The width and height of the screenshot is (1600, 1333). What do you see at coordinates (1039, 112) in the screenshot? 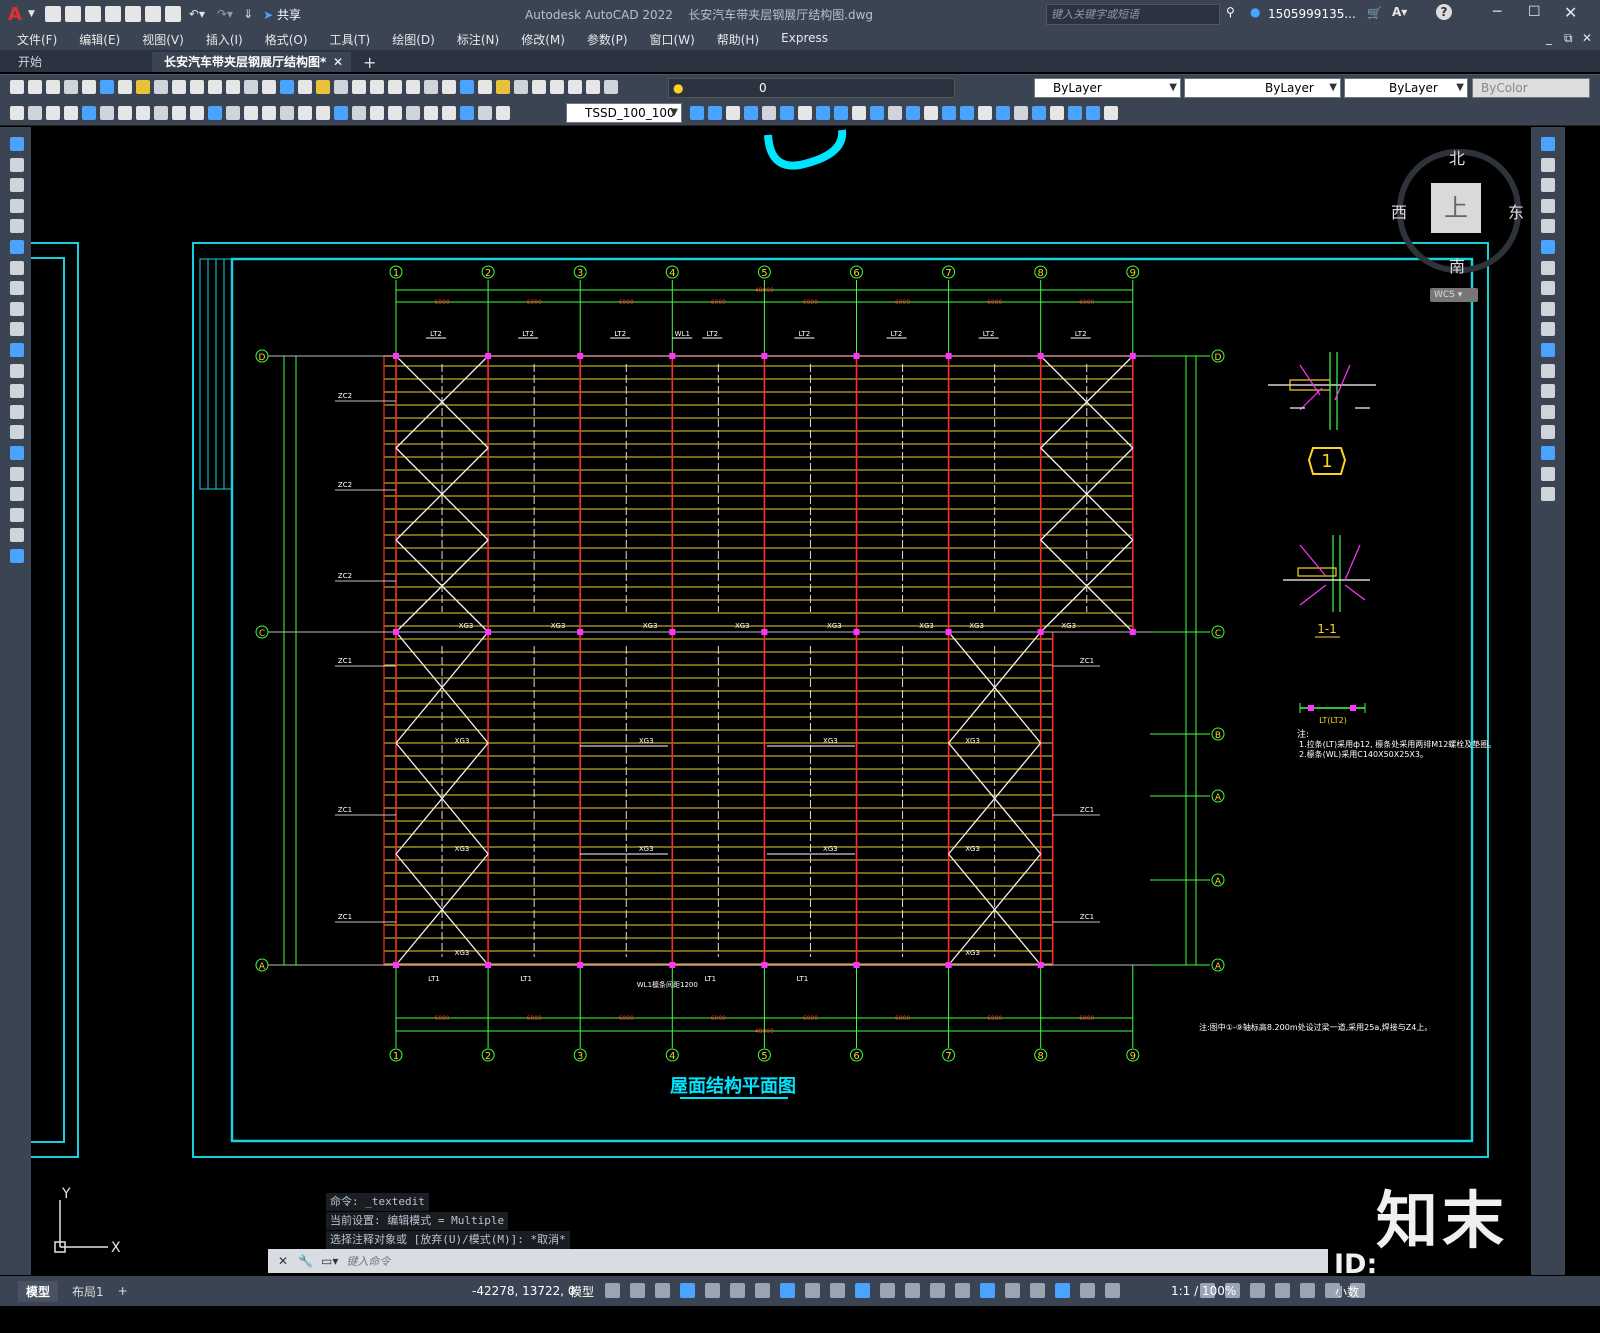
I see `modify-tool-19-icon` at bounding box center [1039, 112].